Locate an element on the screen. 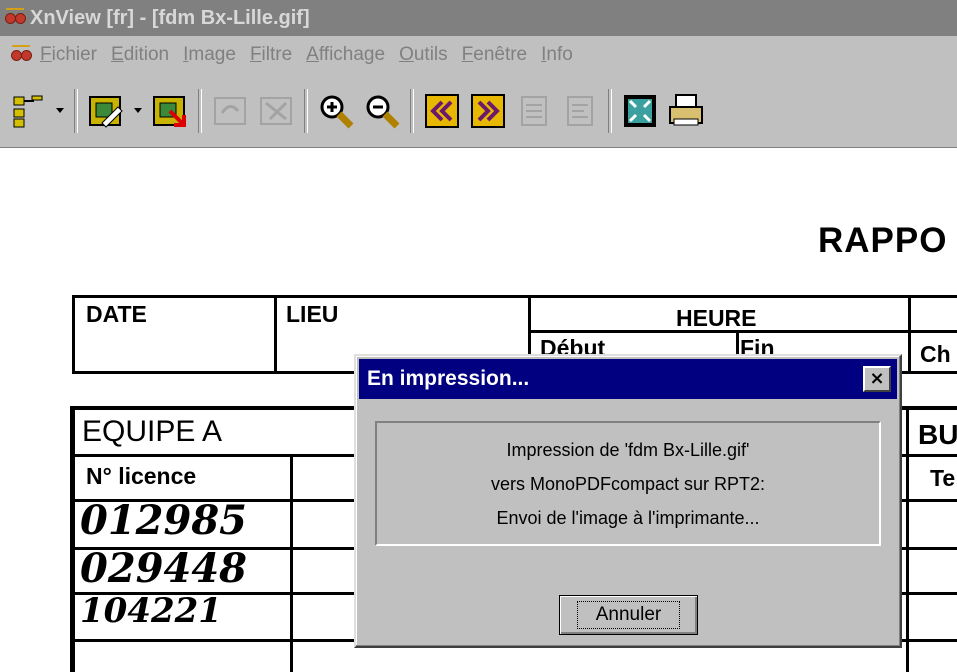 The width and height of the screenshot is (957, 672). label-ch: Ch is located at coordinates (935, 354).